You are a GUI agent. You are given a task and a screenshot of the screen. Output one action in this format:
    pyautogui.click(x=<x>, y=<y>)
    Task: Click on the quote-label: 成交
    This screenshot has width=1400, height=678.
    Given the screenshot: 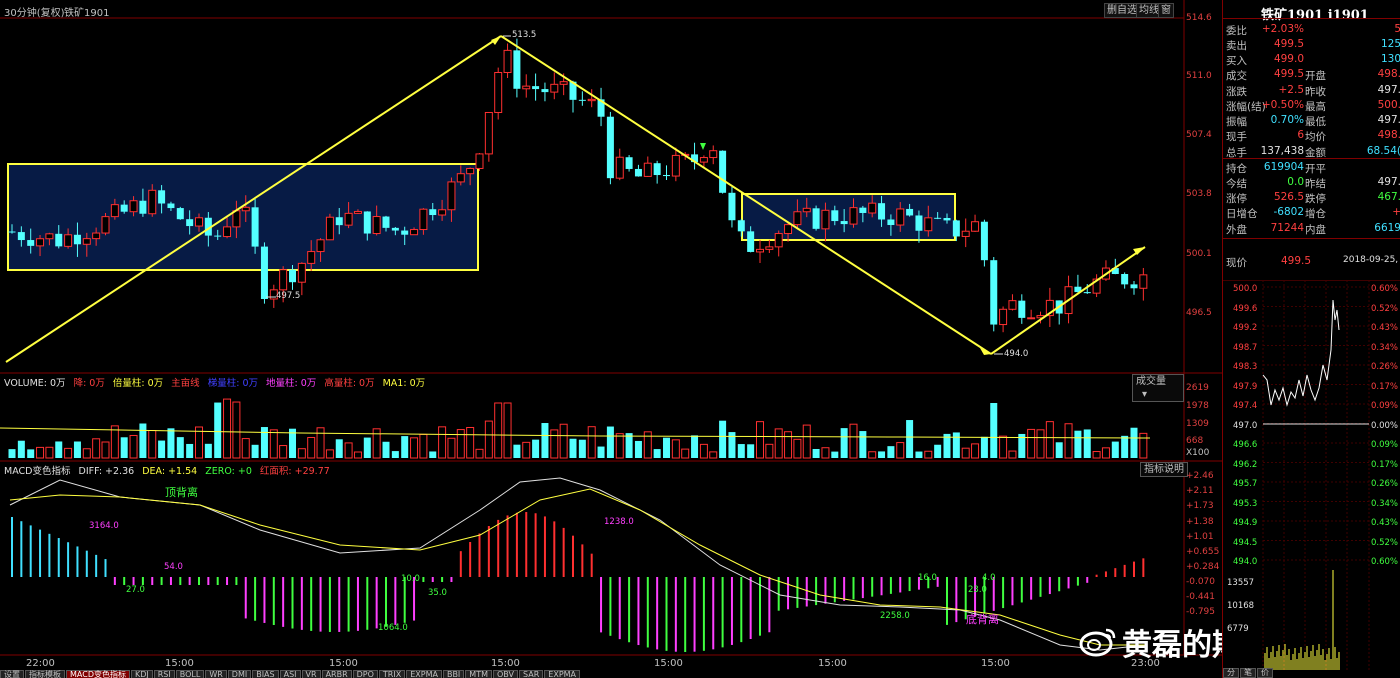 What is the action you would take?
    pyautogui.click(x=1236, y=76)
    